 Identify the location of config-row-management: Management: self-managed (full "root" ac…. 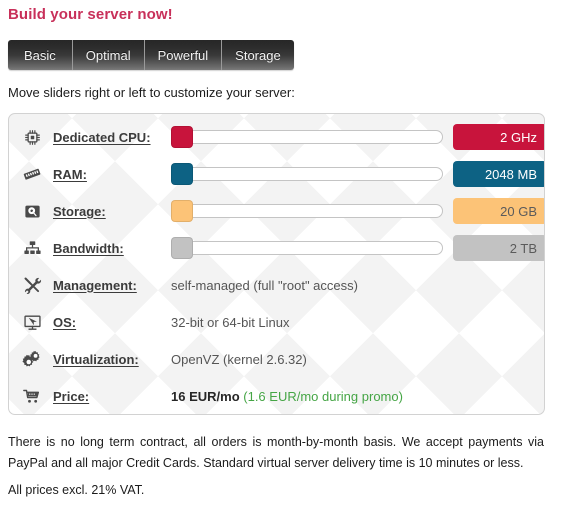
(276, 285).